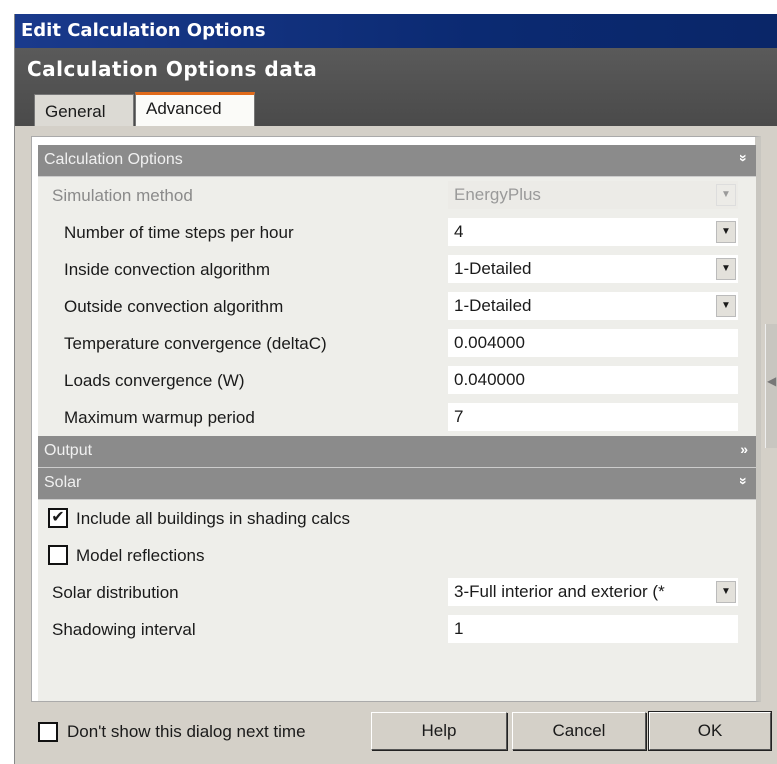  What do you see at coordinates (122, 195) in the screenshot?
I see `simulation-method-label: Simulation method` at bounding box center [122, 195].